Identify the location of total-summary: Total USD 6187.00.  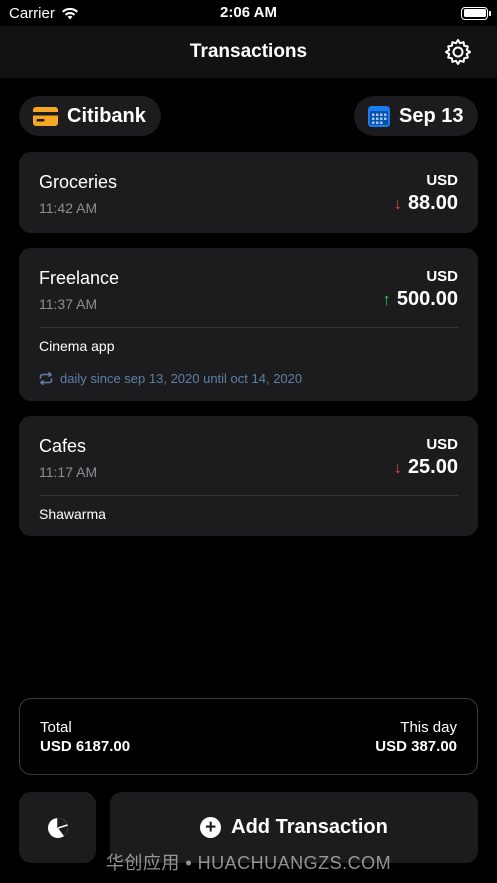
(85, 737).